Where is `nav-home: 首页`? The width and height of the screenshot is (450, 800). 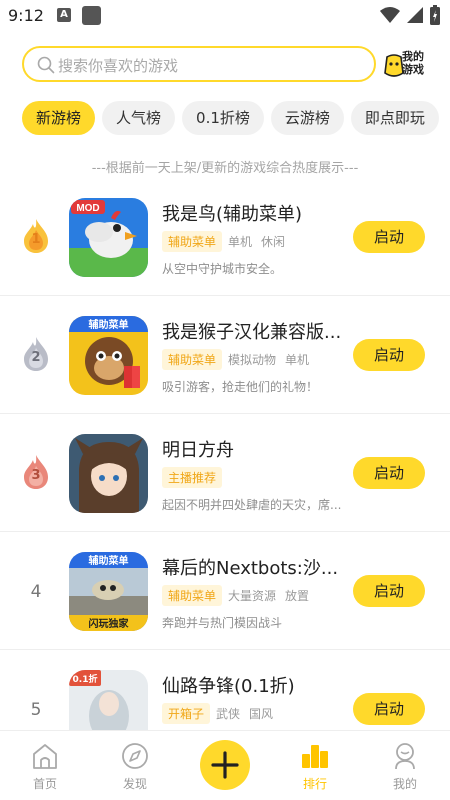 nav-home: 首页 is located at coordinates (45, 765).